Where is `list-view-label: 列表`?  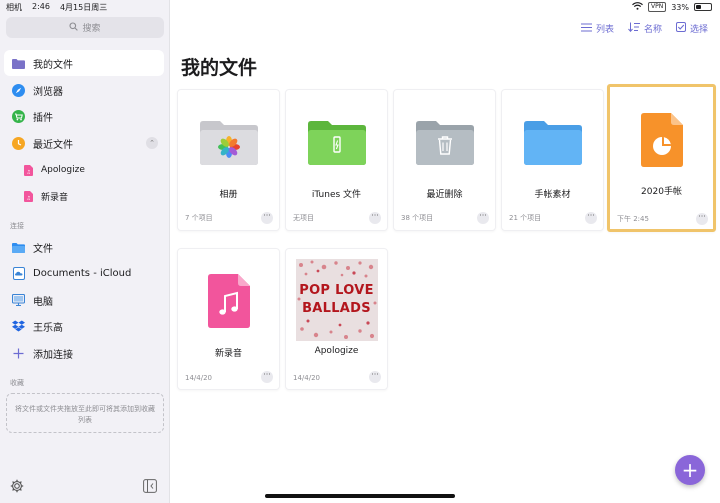 list-view-label: 列表 is located at coordinates (604, 30).